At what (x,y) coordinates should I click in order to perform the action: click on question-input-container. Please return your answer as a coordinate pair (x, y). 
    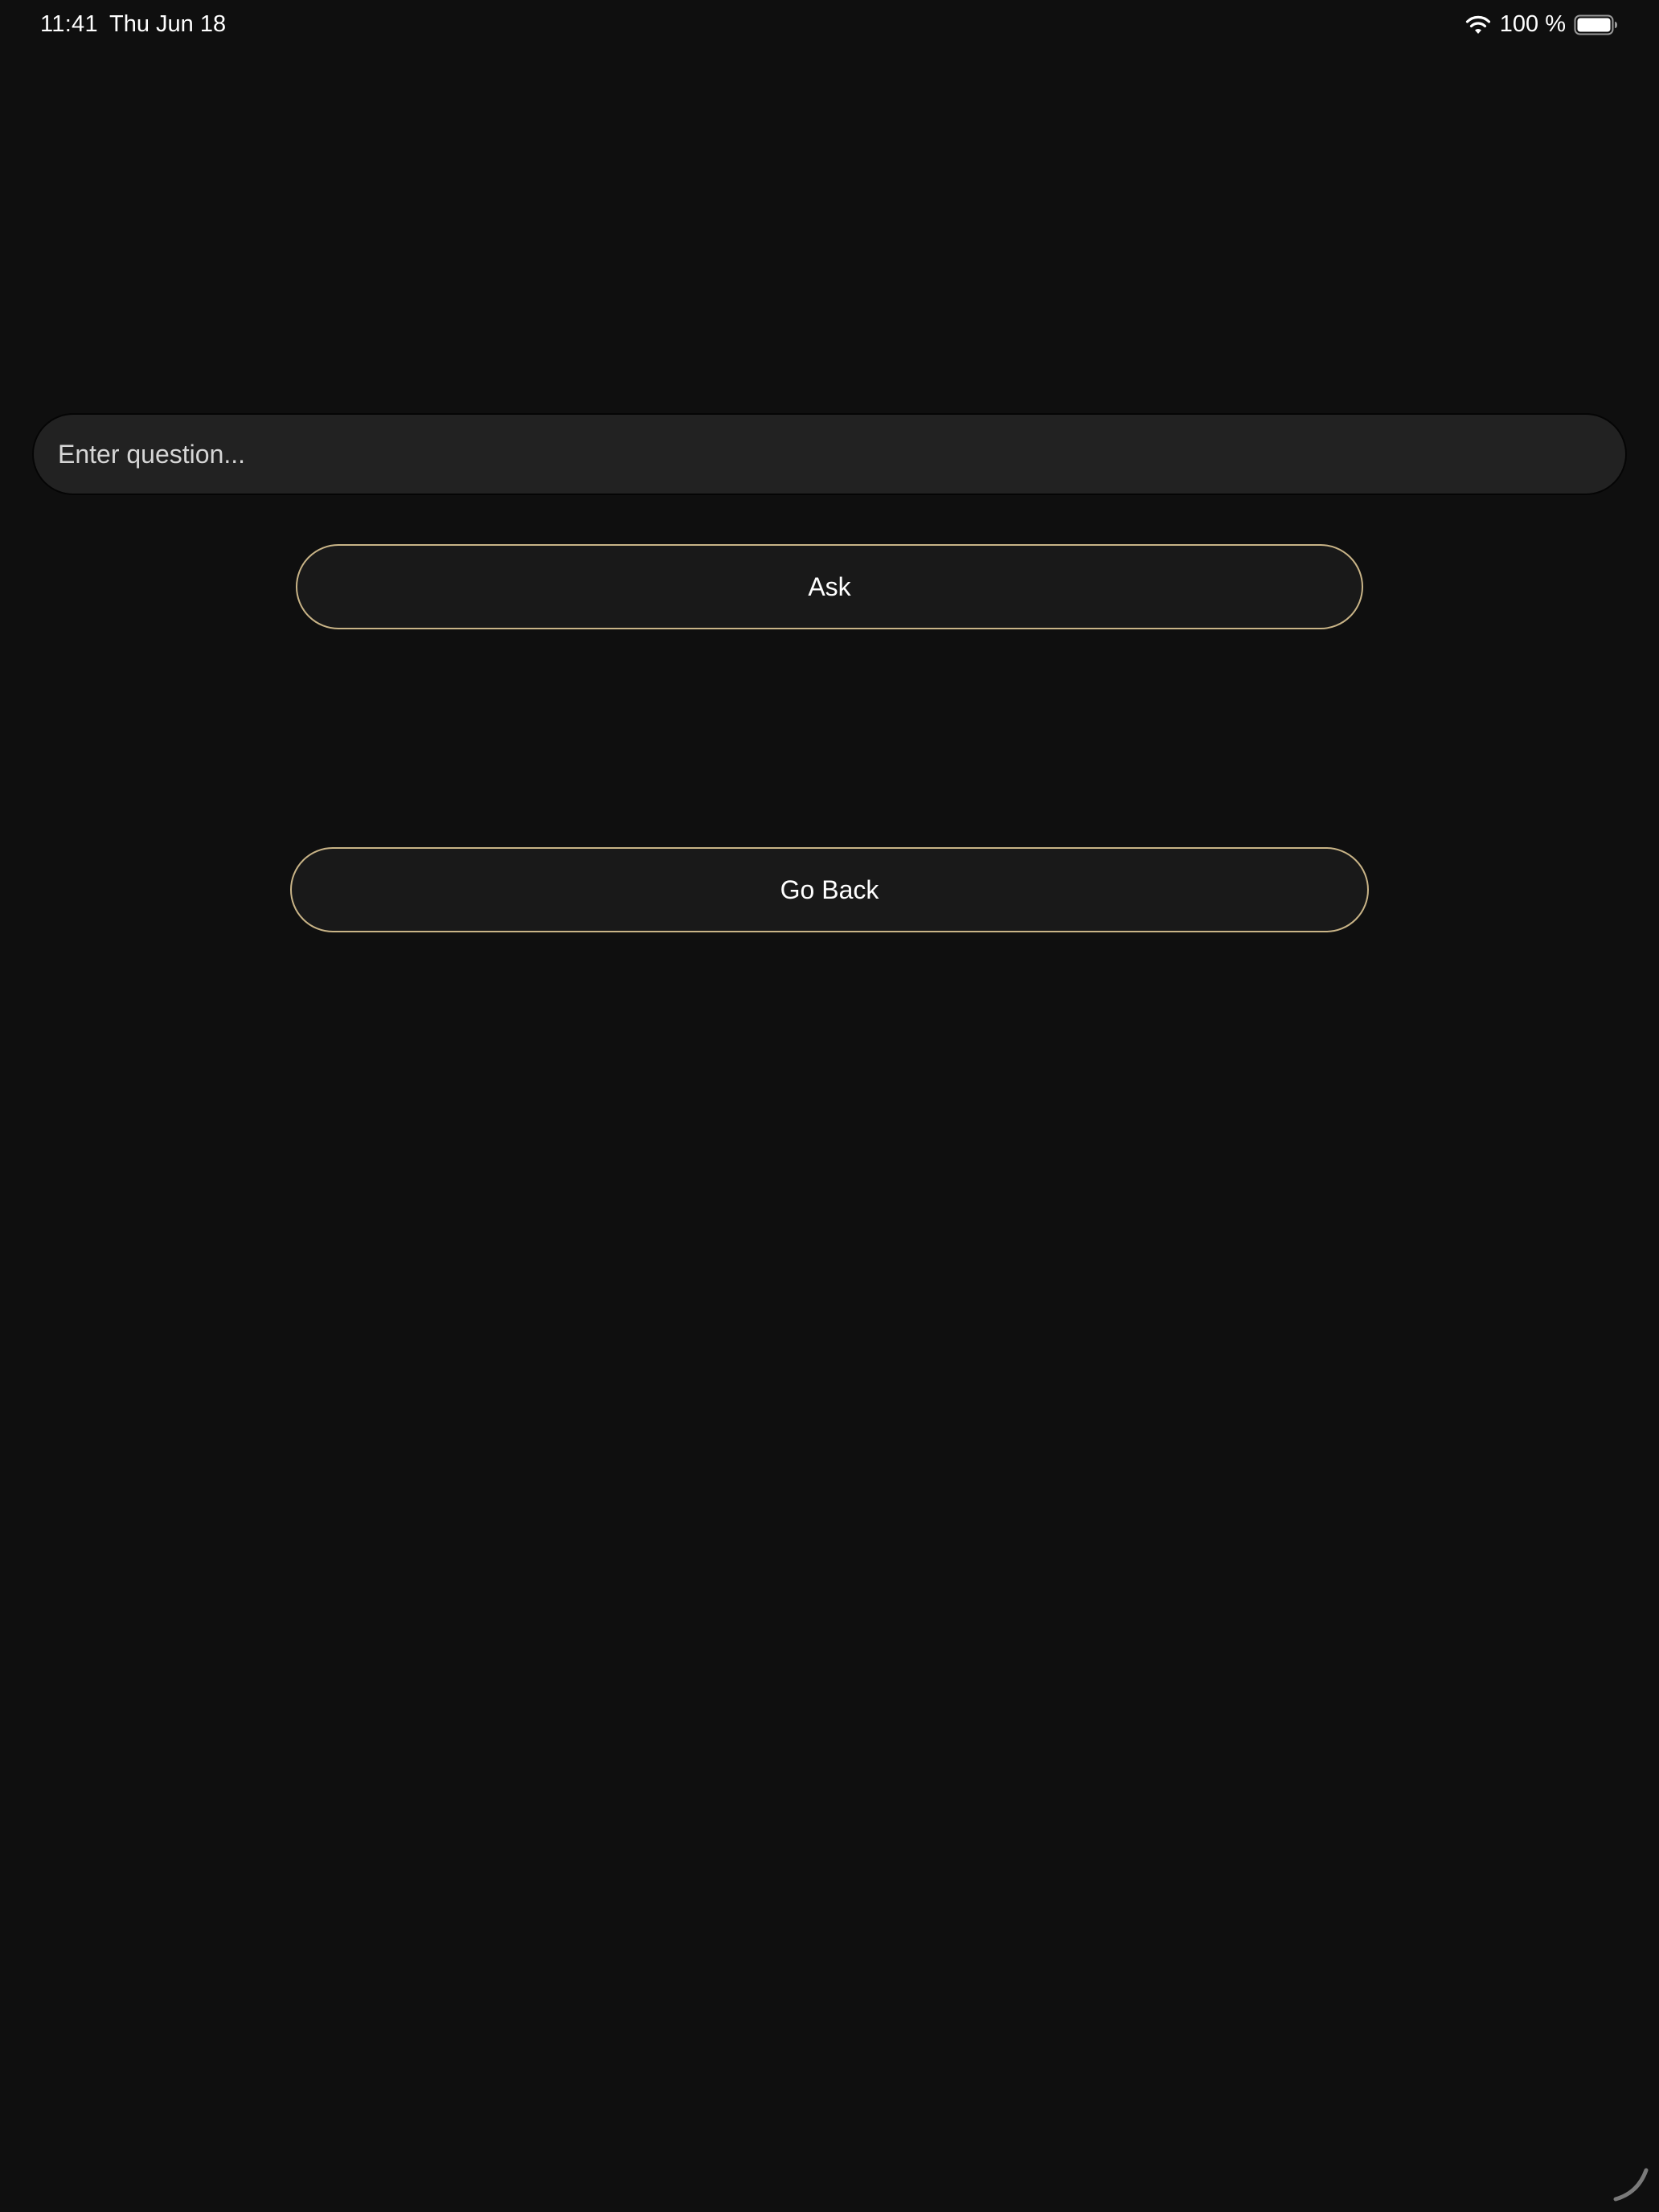
    Looking at the image, I should click on (829, 454).